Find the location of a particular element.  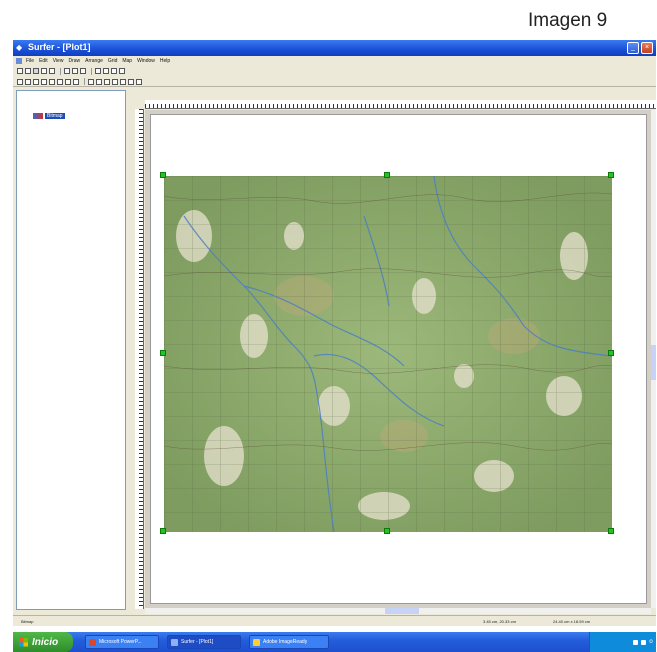

tree-item-label: Bitmap is located at coordinates (55, 116).